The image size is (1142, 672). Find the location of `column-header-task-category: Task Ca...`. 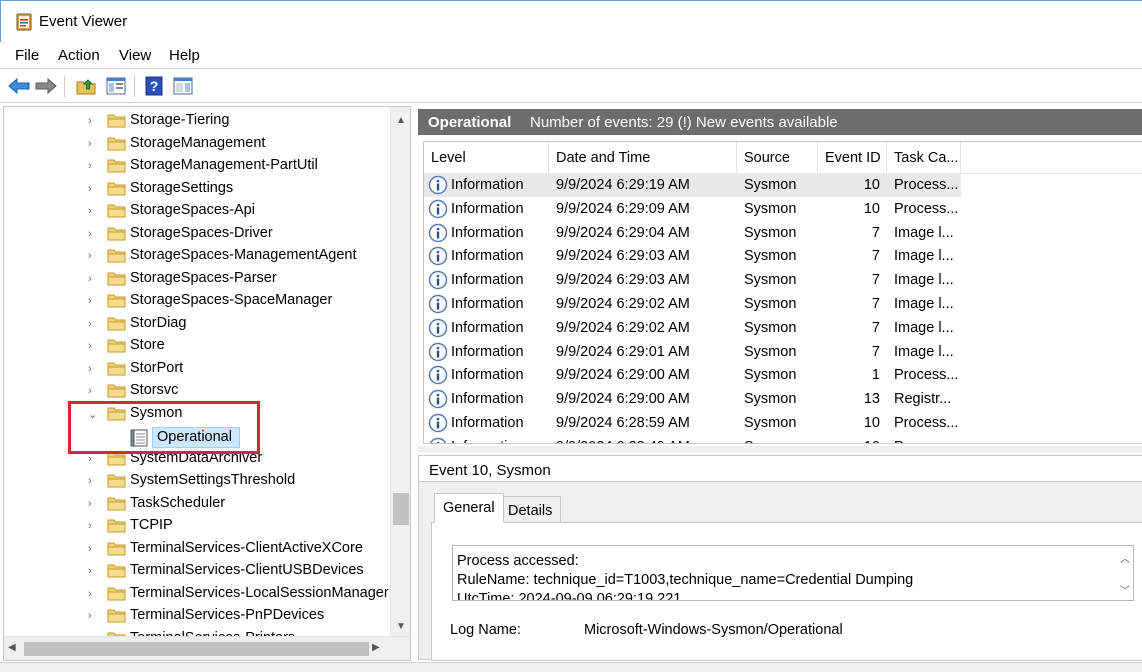

column-header-task-category: Task Ca... is located at coordinates (924, 158).